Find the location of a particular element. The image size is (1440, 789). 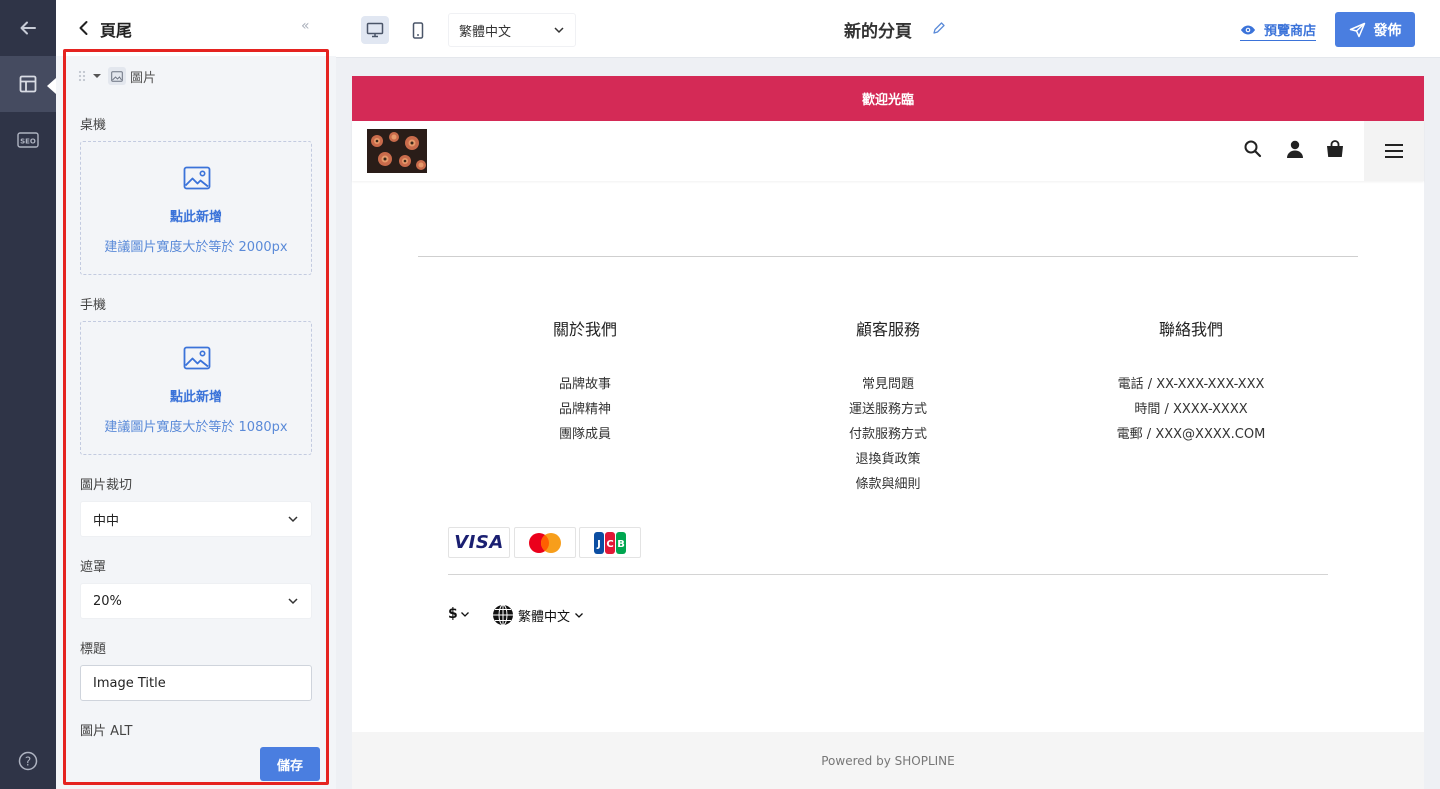

footer-language-value: 繁體中文 is located at coordinates (544, 617).